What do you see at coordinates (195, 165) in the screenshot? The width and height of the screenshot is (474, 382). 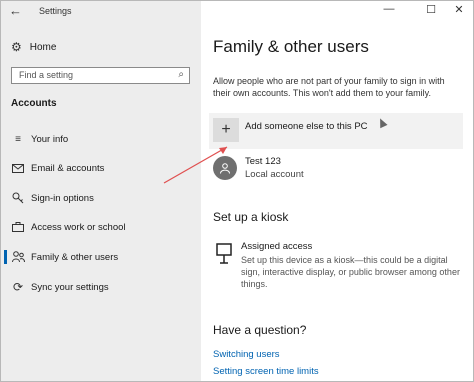 I see `annotation-arrow` at bounding box center [195, 165].